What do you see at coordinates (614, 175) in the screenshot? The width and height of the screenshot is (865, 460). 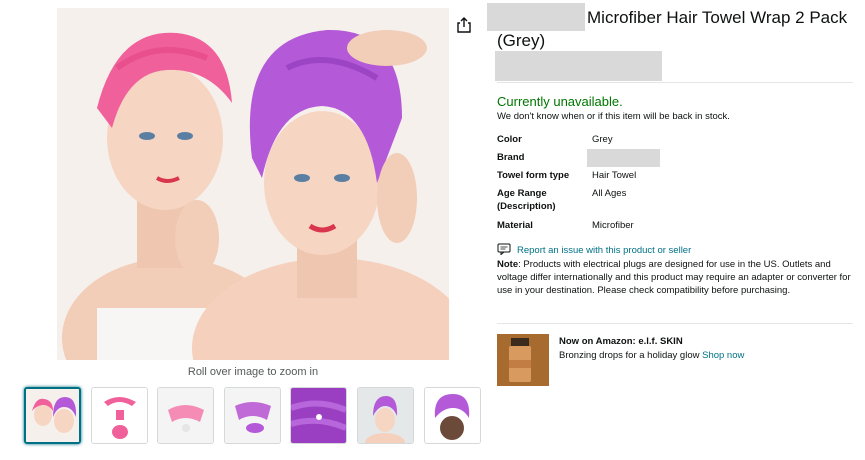 I see `spec-value-towel-form: Hair Towel` at bounding box center [614, 175].